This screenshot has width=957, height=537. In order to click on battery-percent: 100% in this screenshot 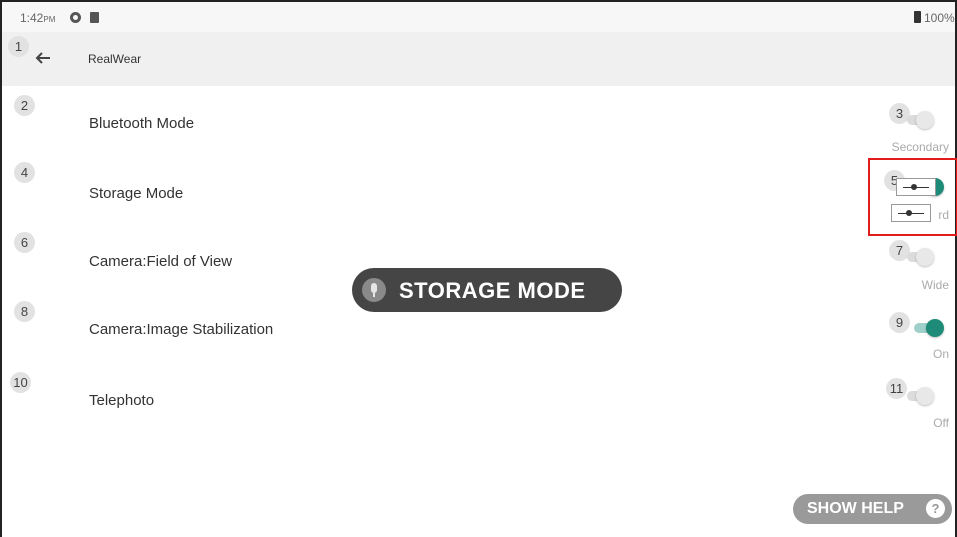, I will do `click(939, 18)`.